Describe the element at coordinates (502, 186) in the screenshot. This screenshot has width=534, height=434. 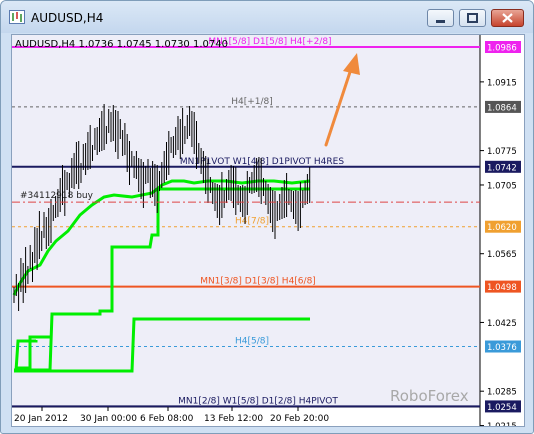
I see `y-tick-label: 1.0705` at that location.